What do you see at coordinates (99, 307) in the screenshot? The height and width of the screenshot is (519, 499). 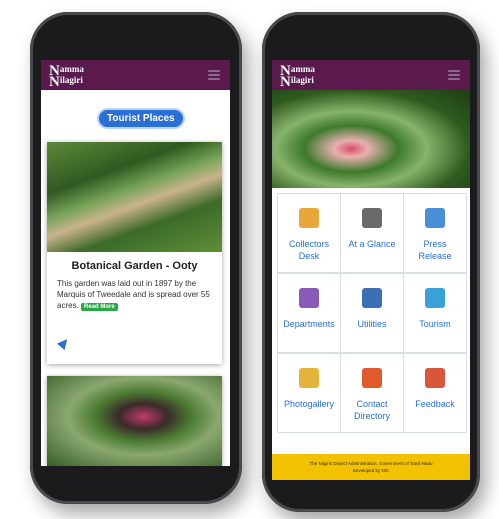 I see `read-more-button: Read More` at bounding box center [99, 307].